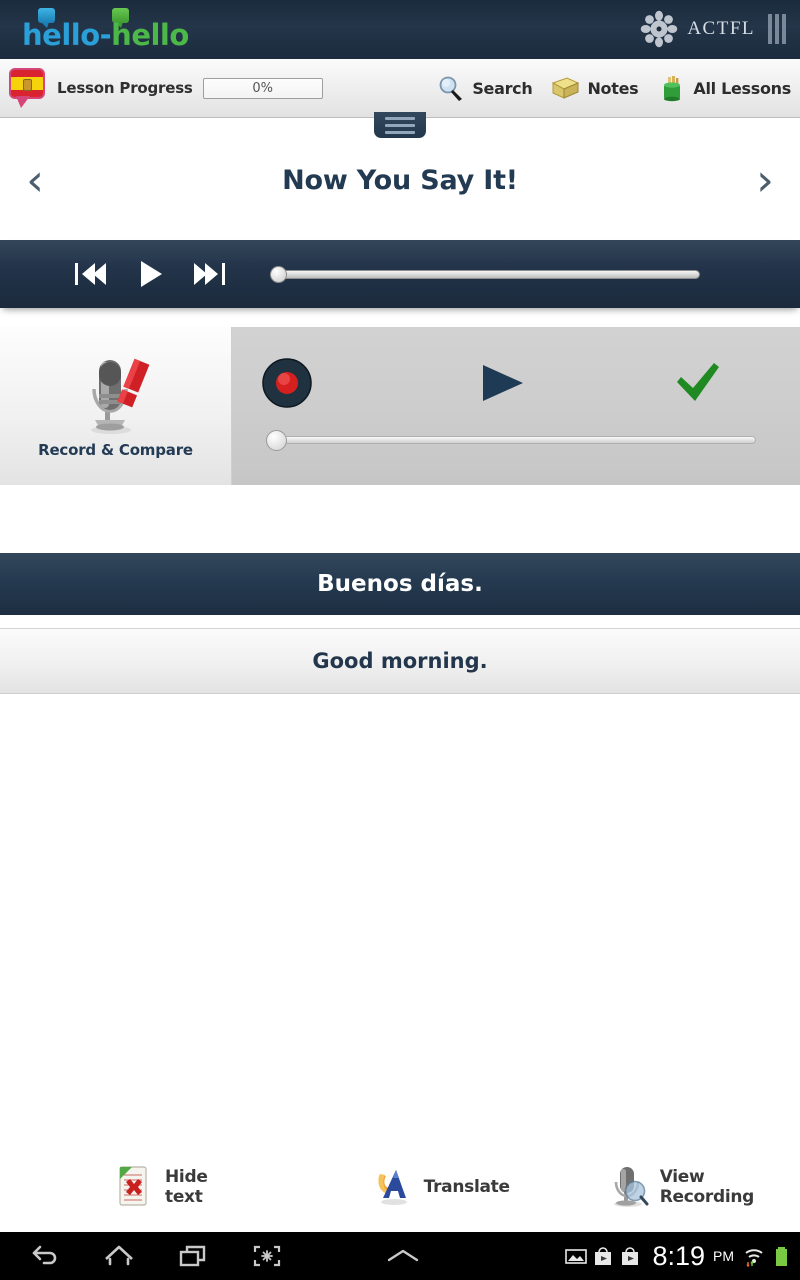  Describe the element at coordinates (502, 88) in the screenshot. I see `search-label: Search` at that location.